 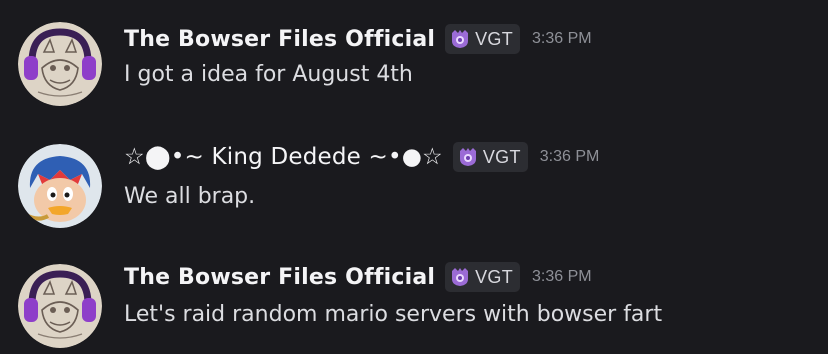 I want to click on message-content: We all brap., so click(x=190, y=196).